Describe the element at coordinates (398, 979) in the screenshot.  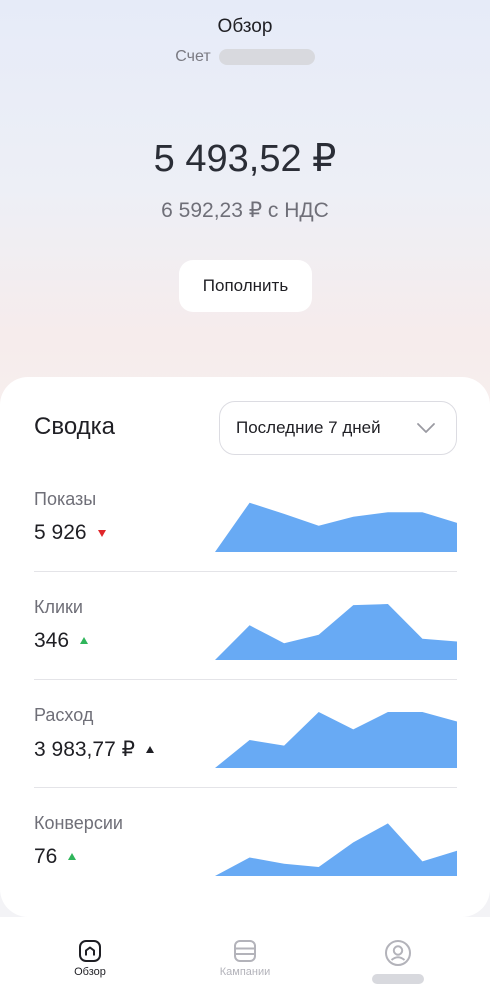
I see `username-redacted` at that location.